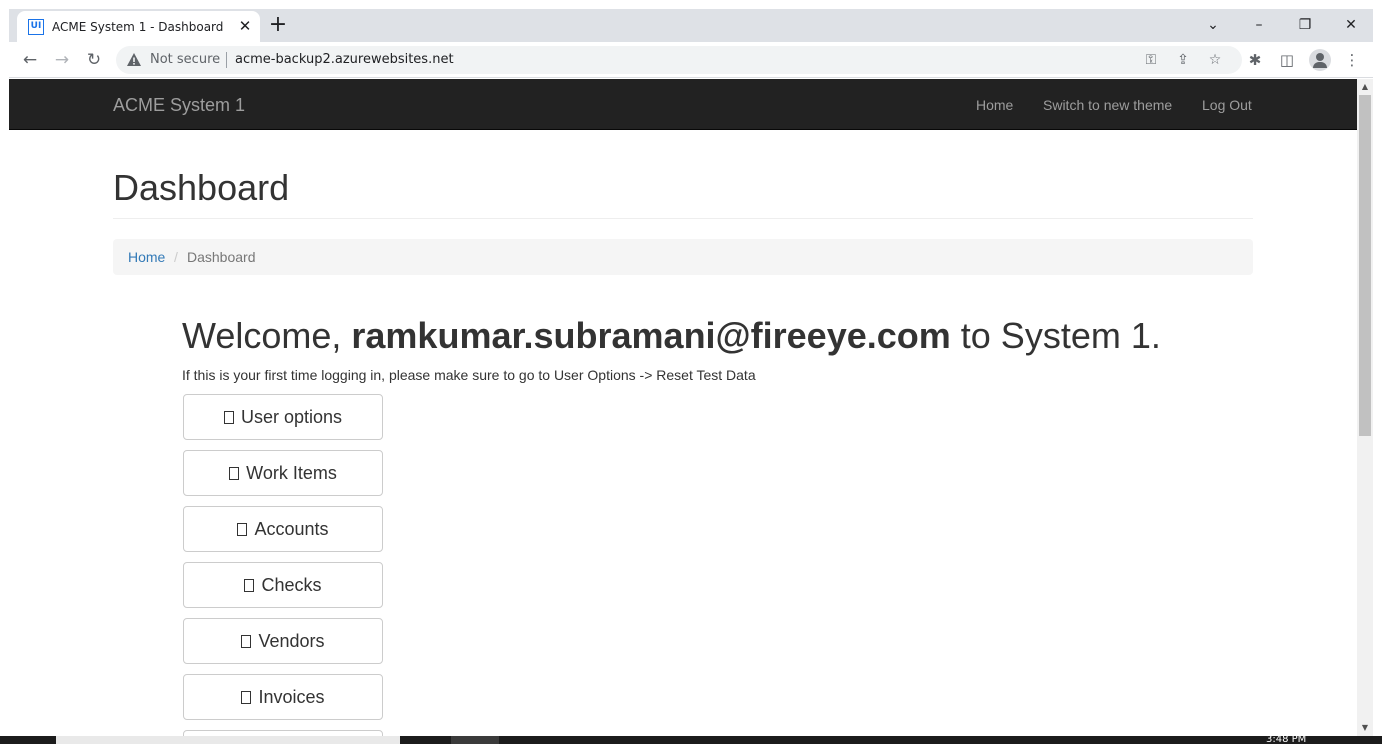  What do you see at coordinates (1213, 25) in the screenshot?
I see `tab-search-icon: ⌄` at bounding box center [1213, 25].